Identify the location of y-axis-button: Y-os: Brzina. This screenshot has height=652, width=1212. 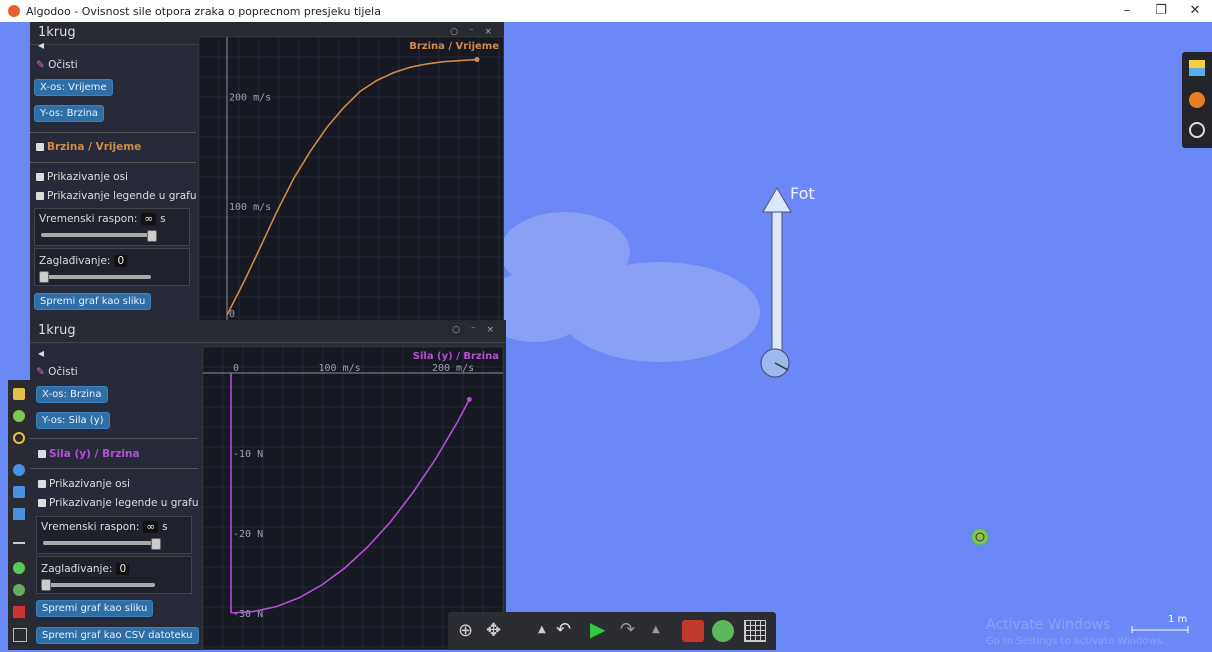
(69, 113).